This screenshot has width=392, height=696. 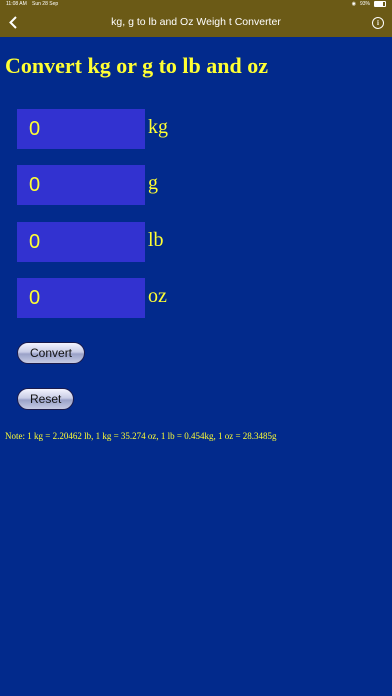 I want to click on kg-input, so click(x=81, y=129).